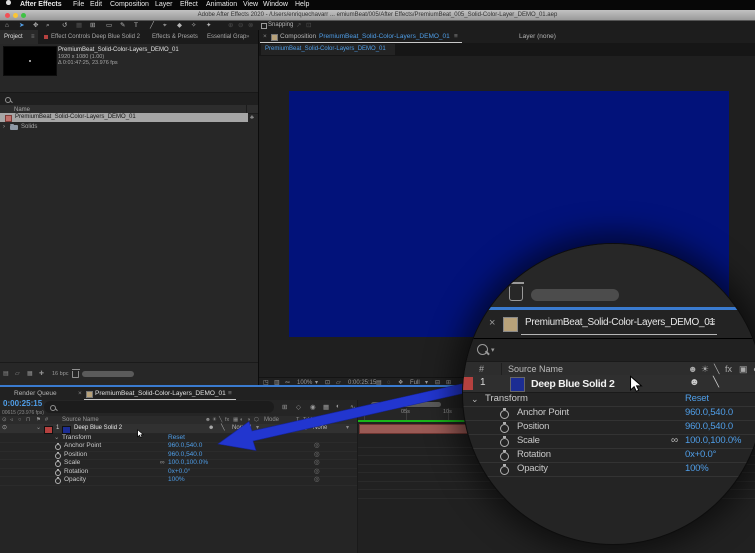 The image size is (755, 553). What do you see at coordinates (492, 323) in the screenshot?
I see `close-tab-icon: ×` at bounding box center [492, 323].